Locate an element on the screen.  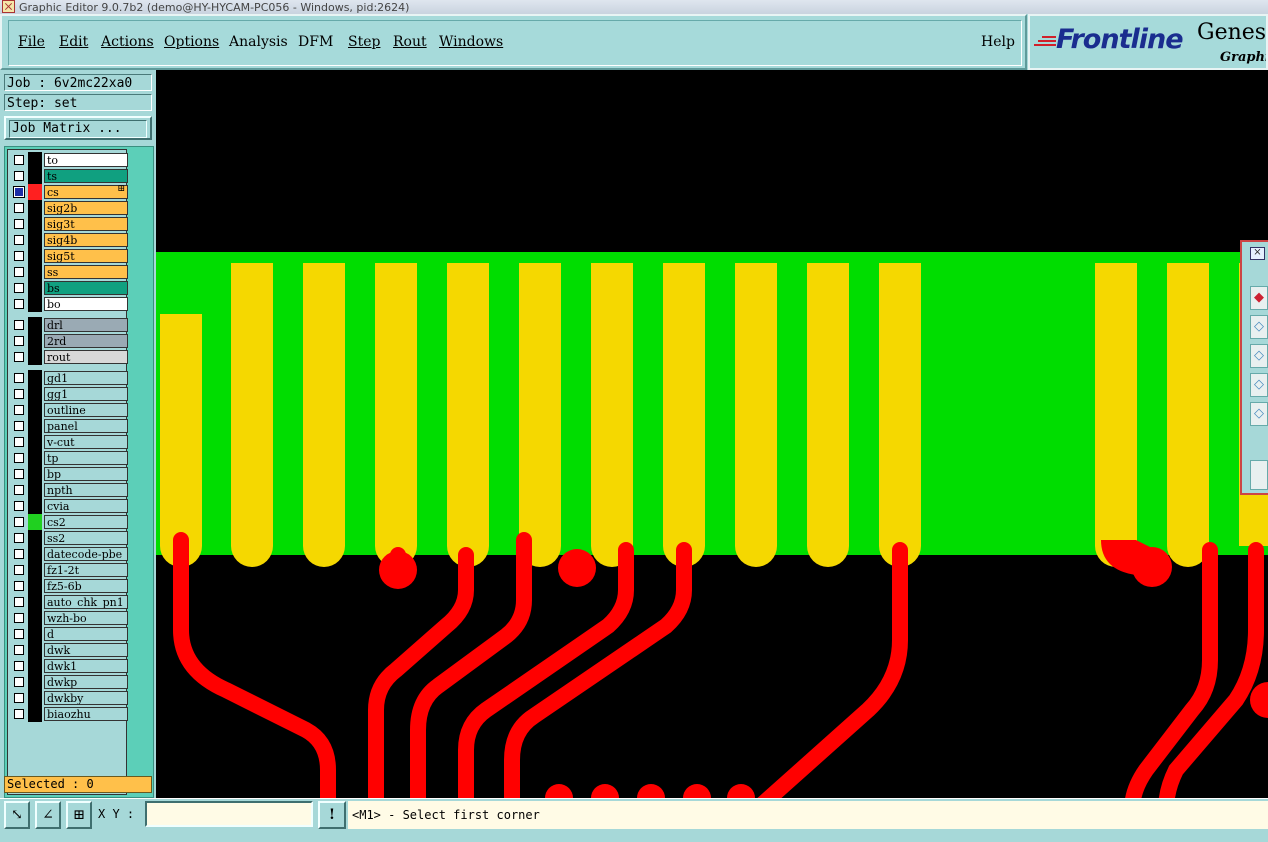
layer-name: gd1 is located at coordinates (86, 378).